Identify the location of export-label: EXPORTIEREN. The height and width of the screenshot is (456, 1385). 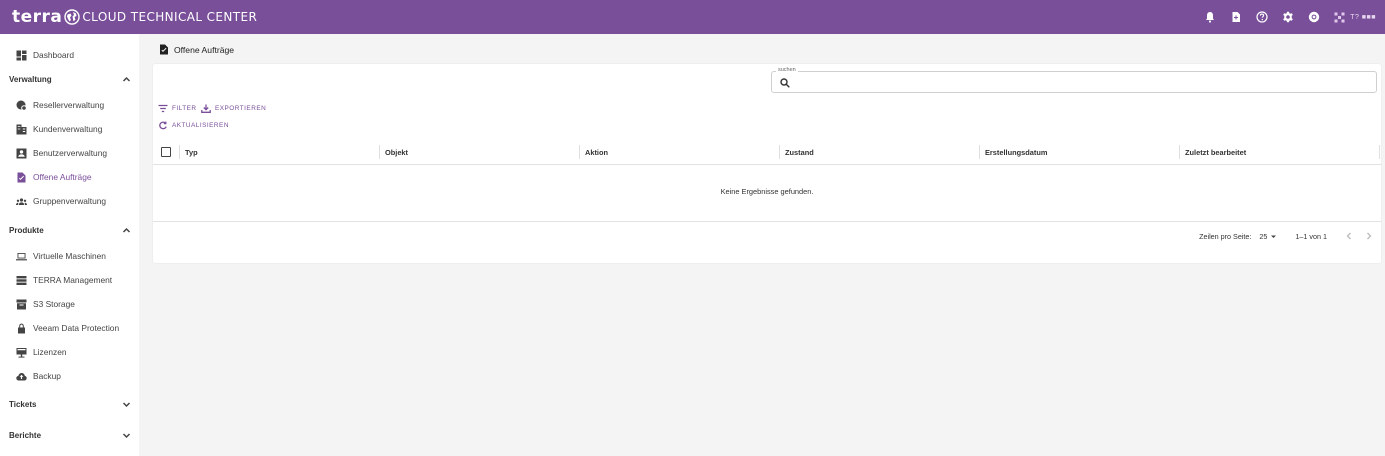
(241, 108).